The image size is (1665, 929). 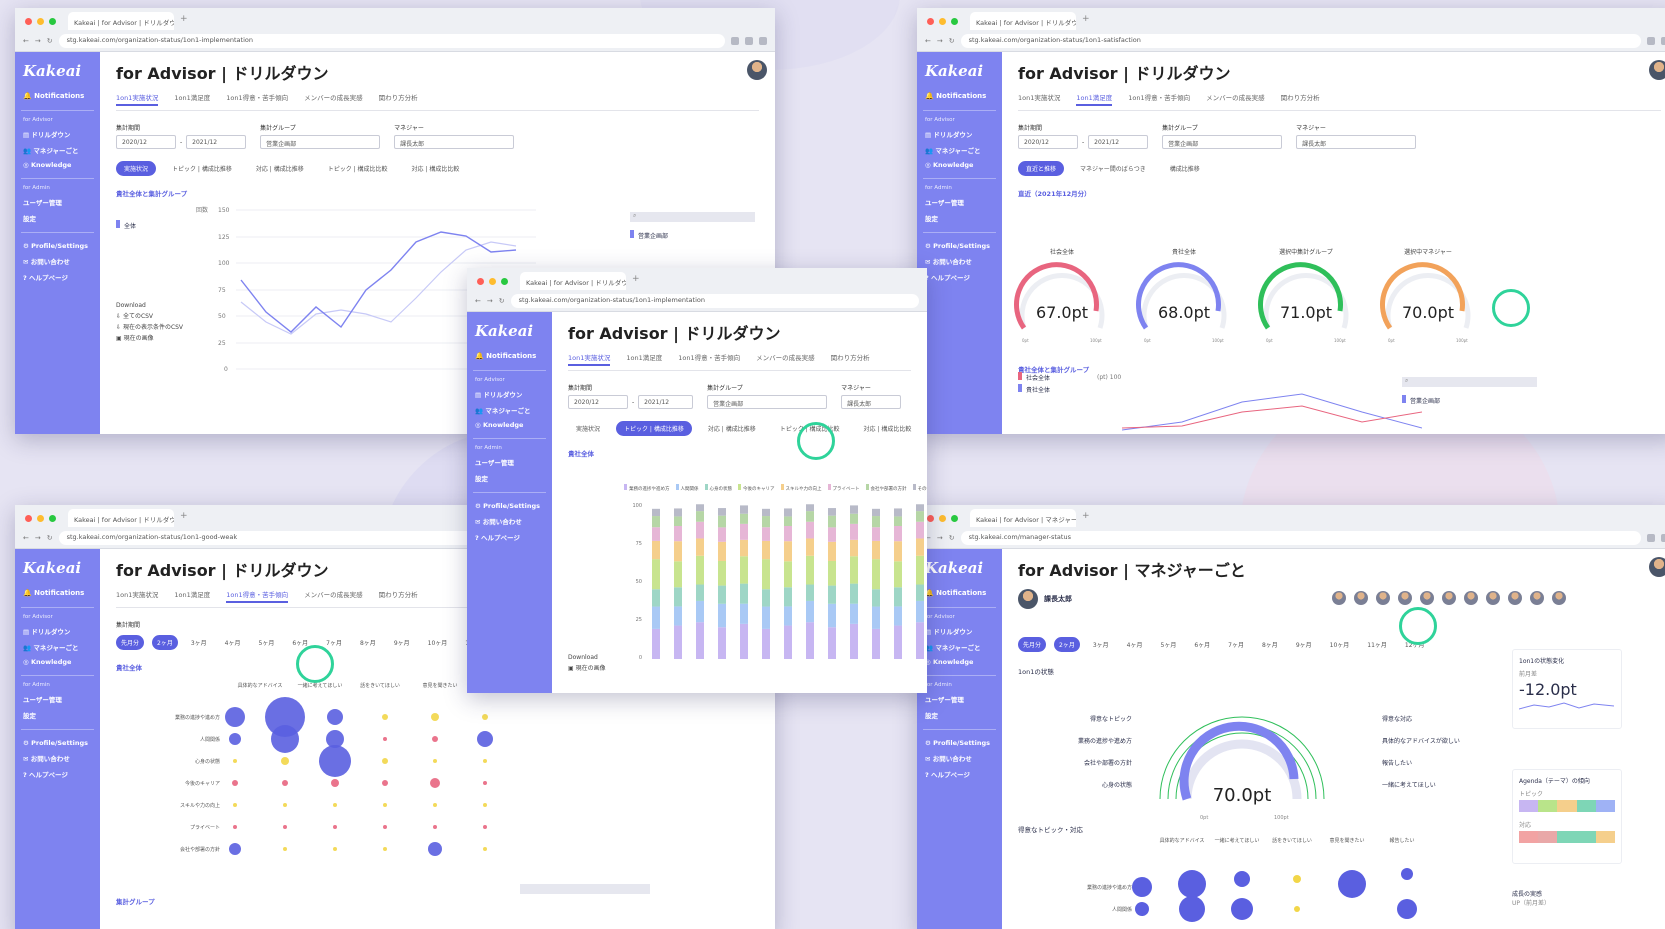 I want to click on search-input, so click(x=585, y=889).